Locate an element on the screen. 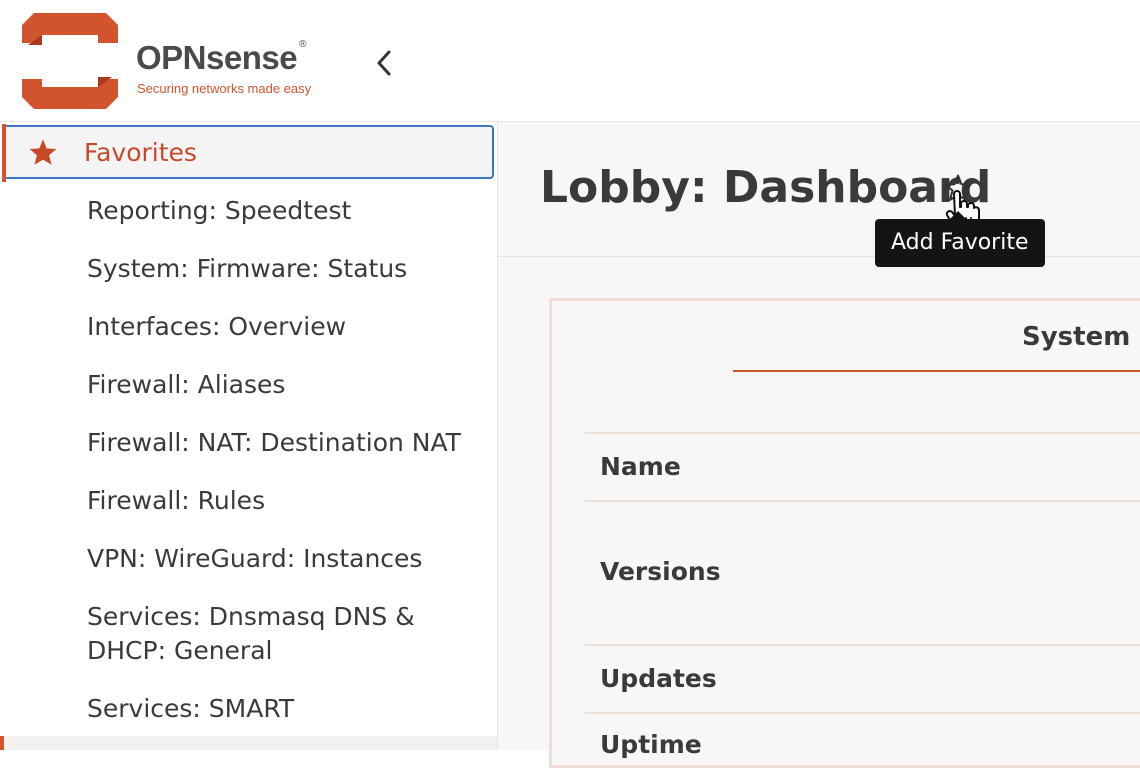 This screenshot has height=768, width=1140. page-header: Lobby: Dashboard Add Favorite is located at coordinates (819, 194).